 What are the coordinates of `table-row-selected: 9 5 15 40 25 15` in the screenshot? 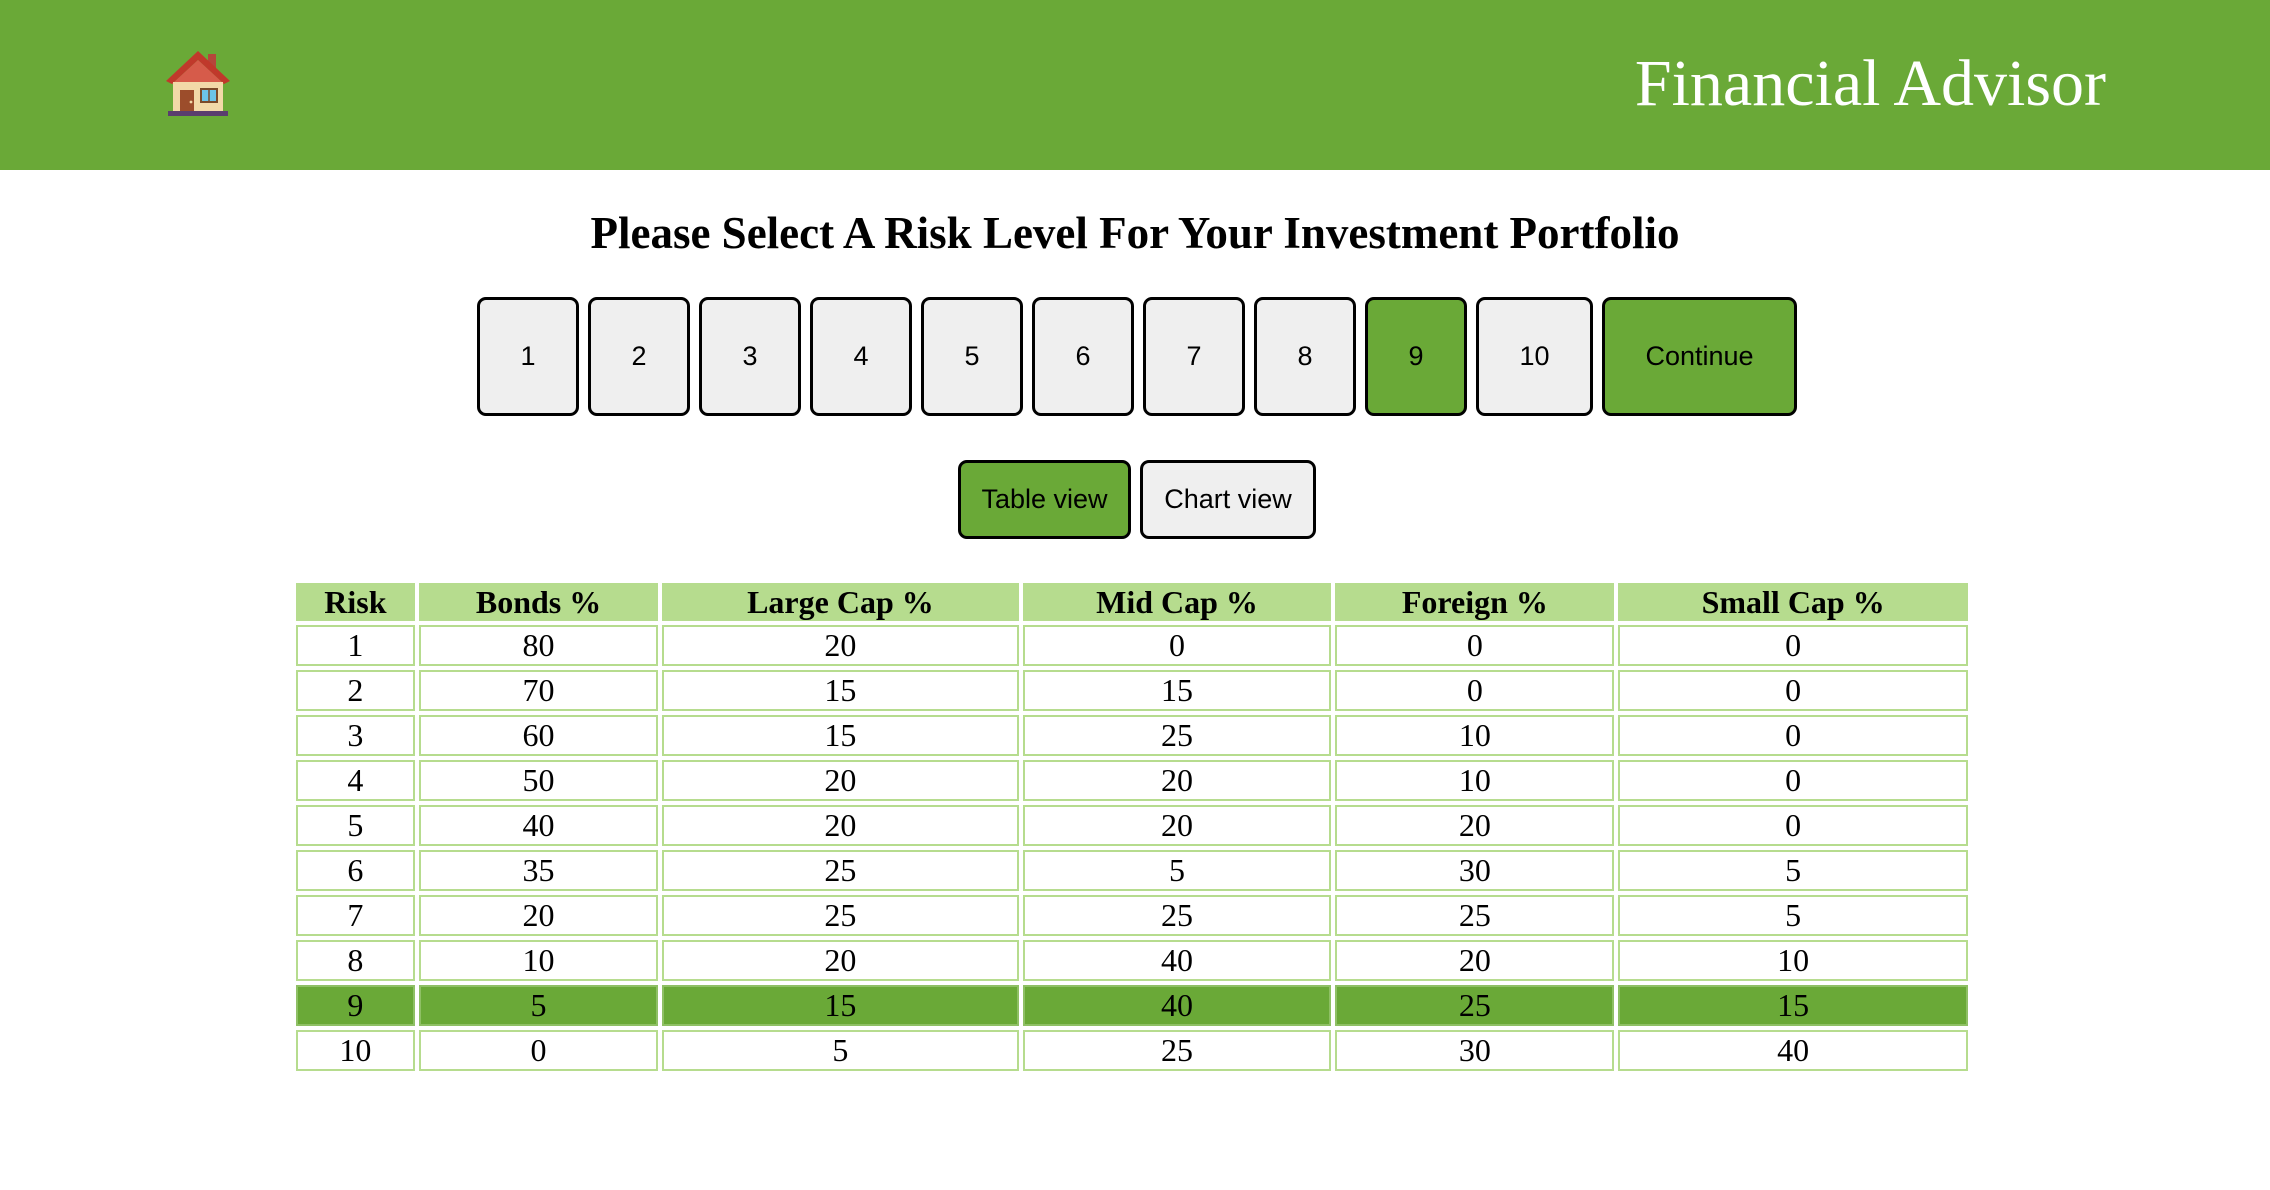 It's located at (1132, 1005).